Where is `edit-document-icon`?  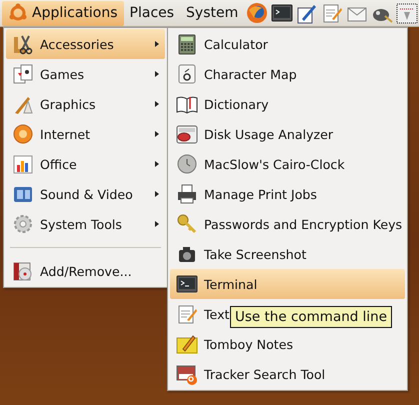
edit-document-icon is located at coordinates (307, 13).